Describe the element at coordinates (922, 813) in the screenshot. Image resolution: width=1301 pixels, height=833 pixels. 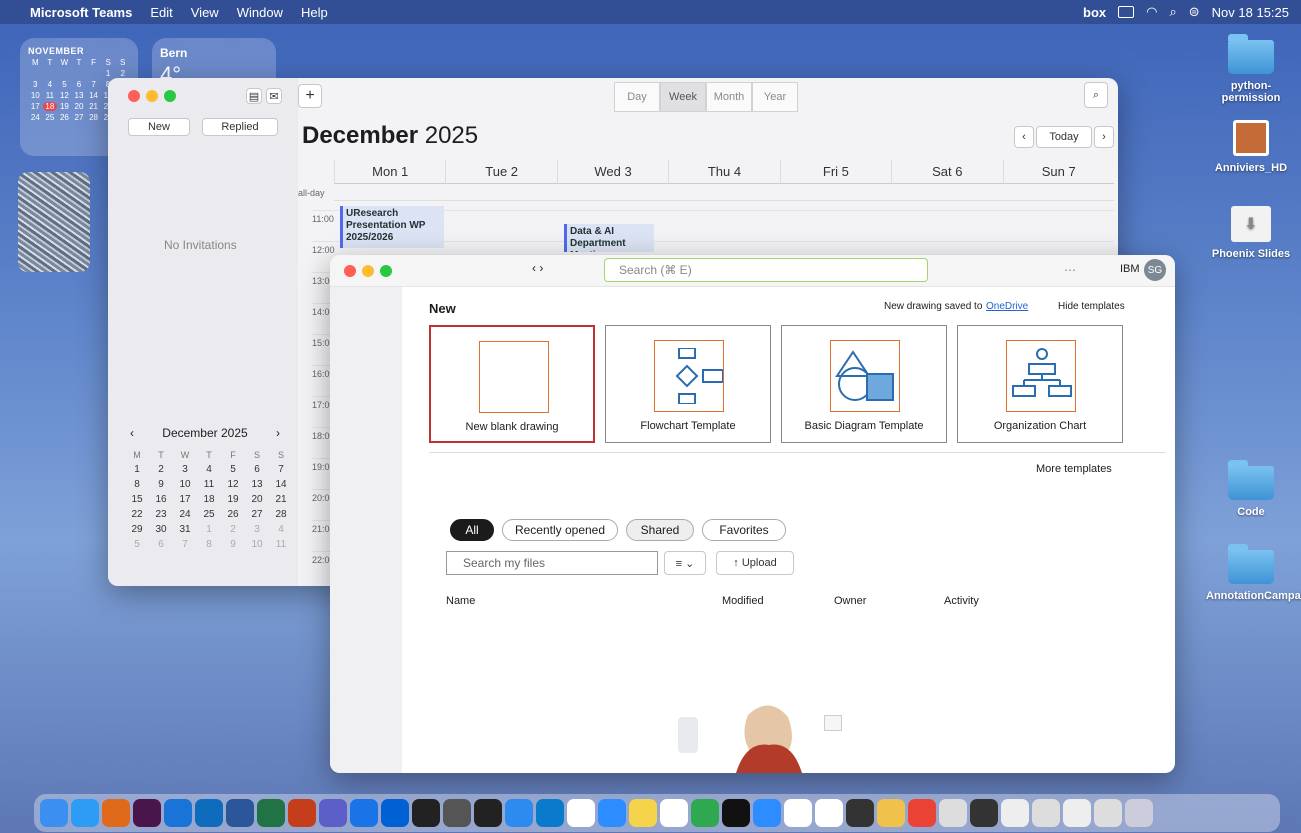
I see `chrome-icon` at that location.